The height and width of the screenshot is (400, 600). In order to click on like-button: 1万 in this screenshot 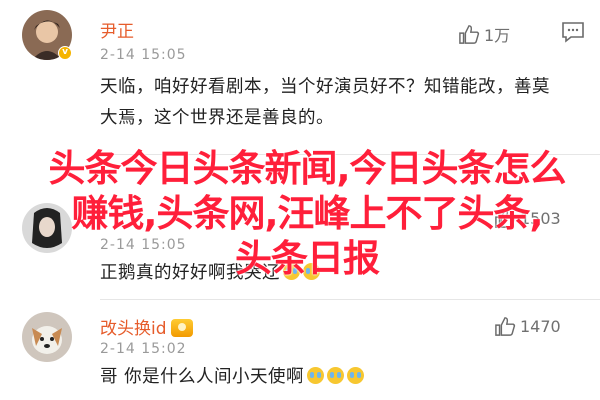, I will do `click(484, 34)`.